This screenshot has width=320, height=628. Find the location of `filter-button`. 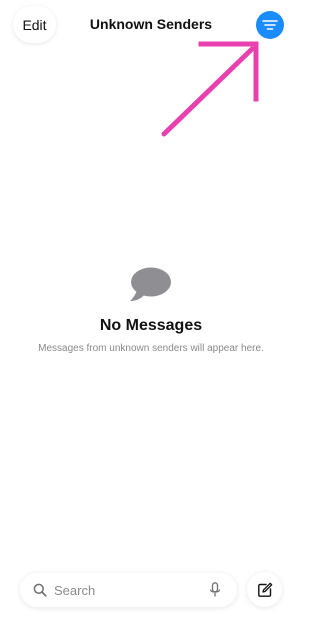

filter-button is located at coordinates (270, 25).